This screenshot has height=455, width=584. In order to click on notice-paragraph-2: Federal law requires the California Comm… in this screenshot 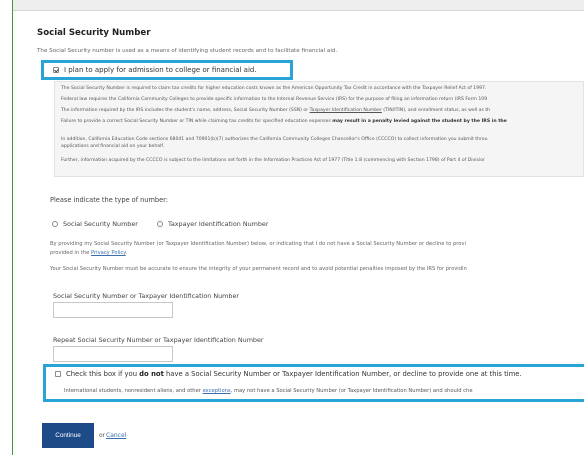, I will do `click(274, 99)`.